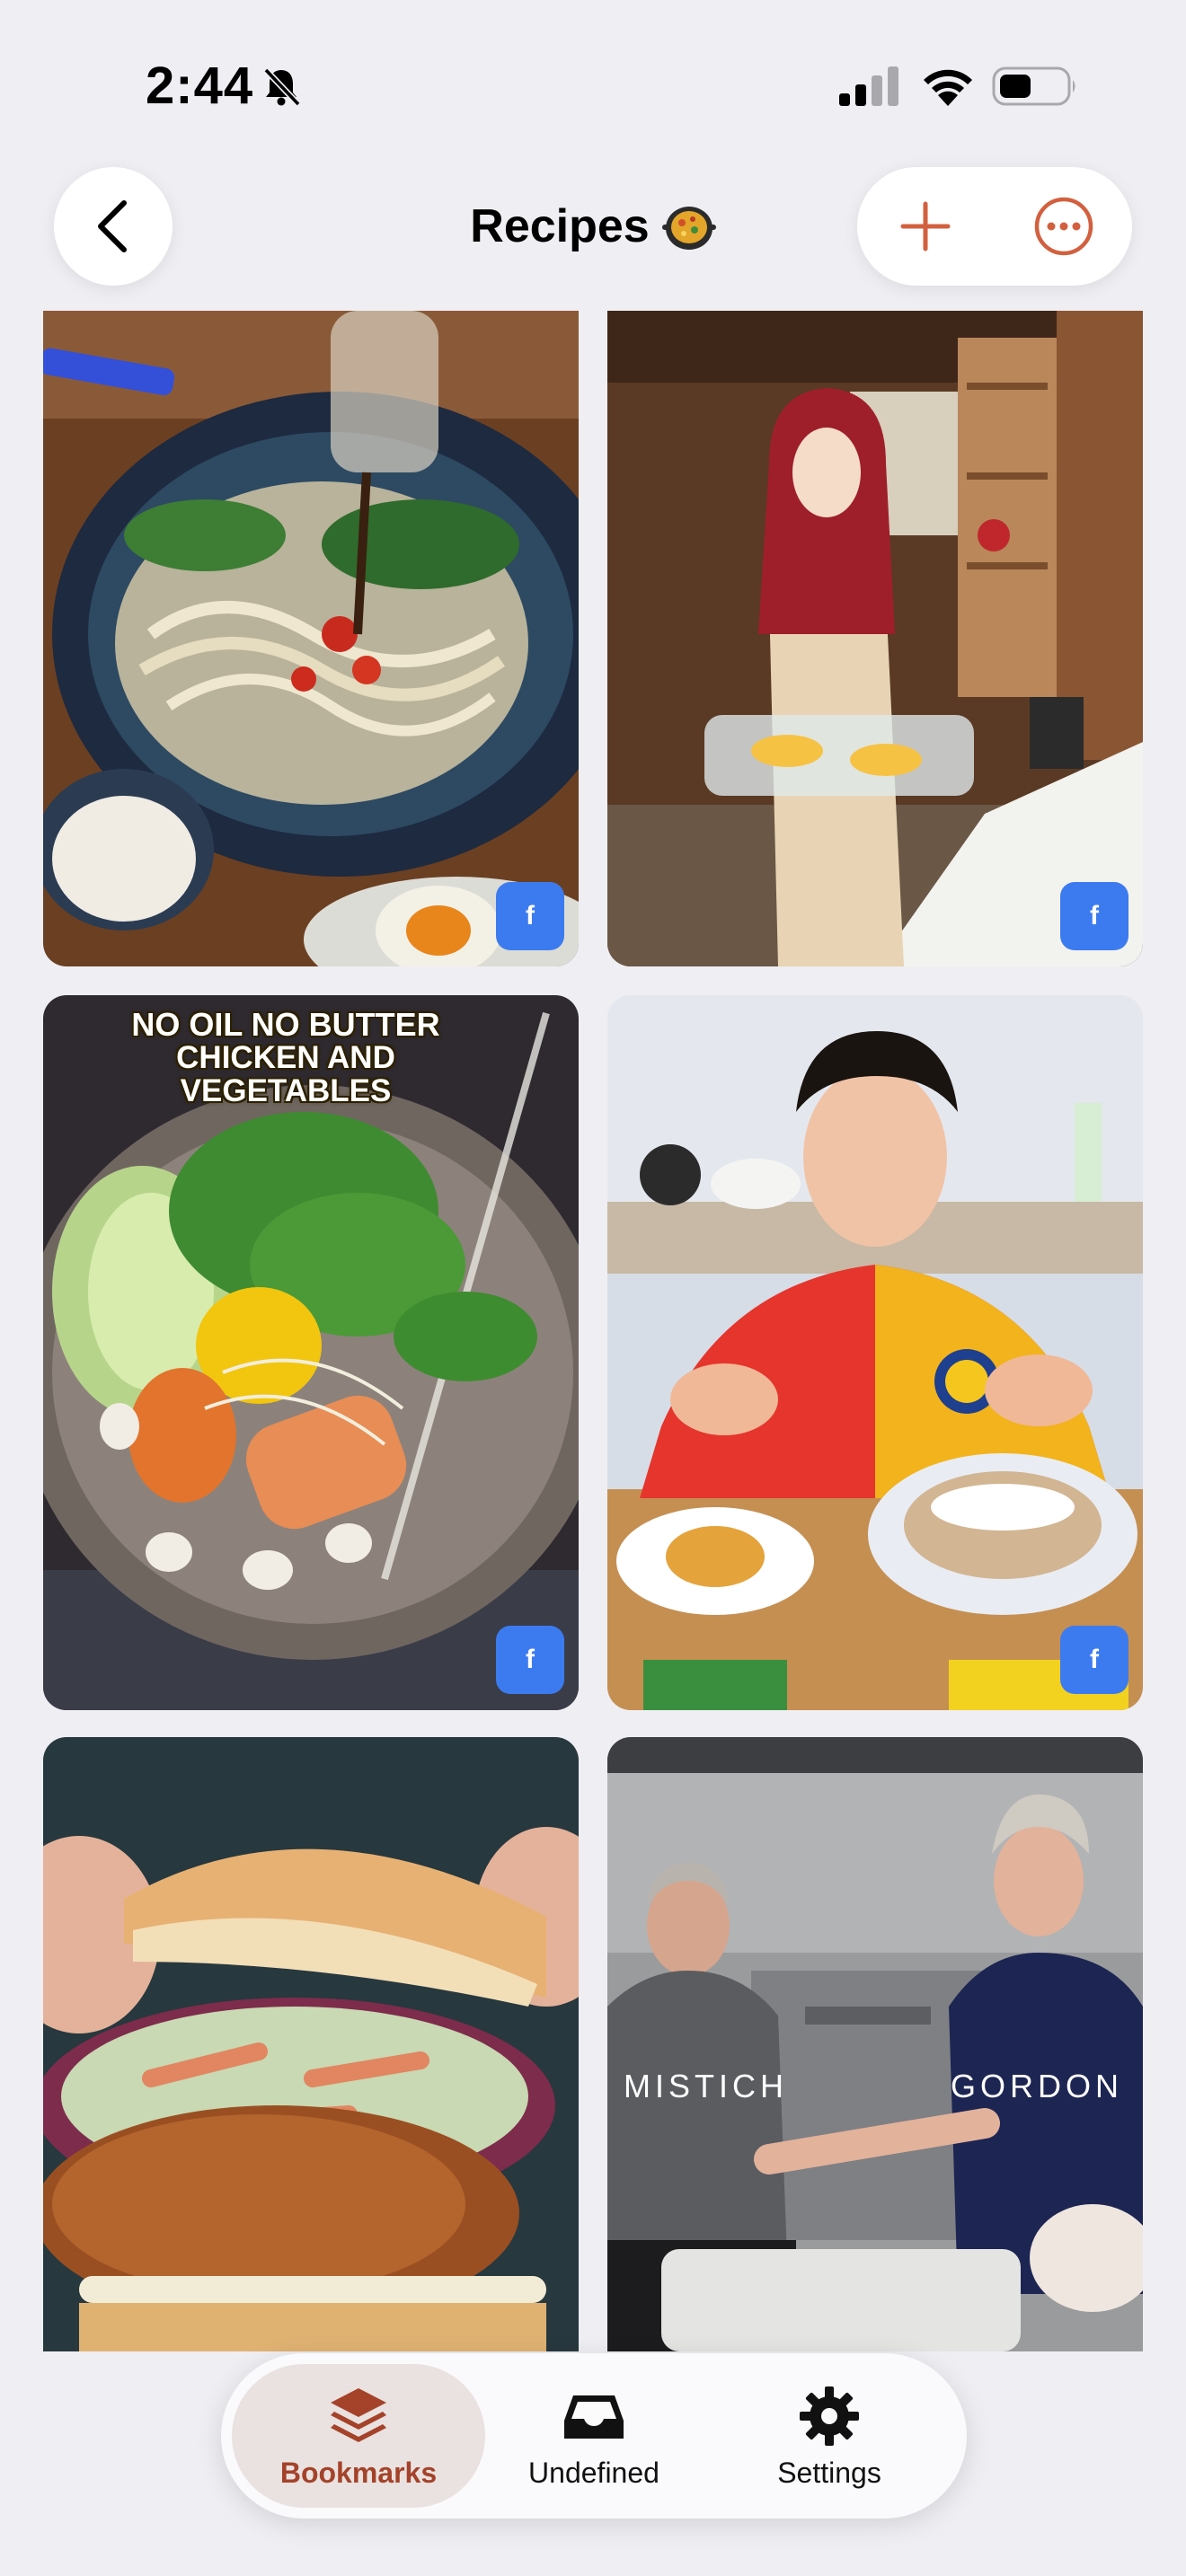 The width and height of the screenshot is (1186, 2576). I want to click on caption-line-2: CHICKEN AND VEGETABLES, so click(285, 1073).